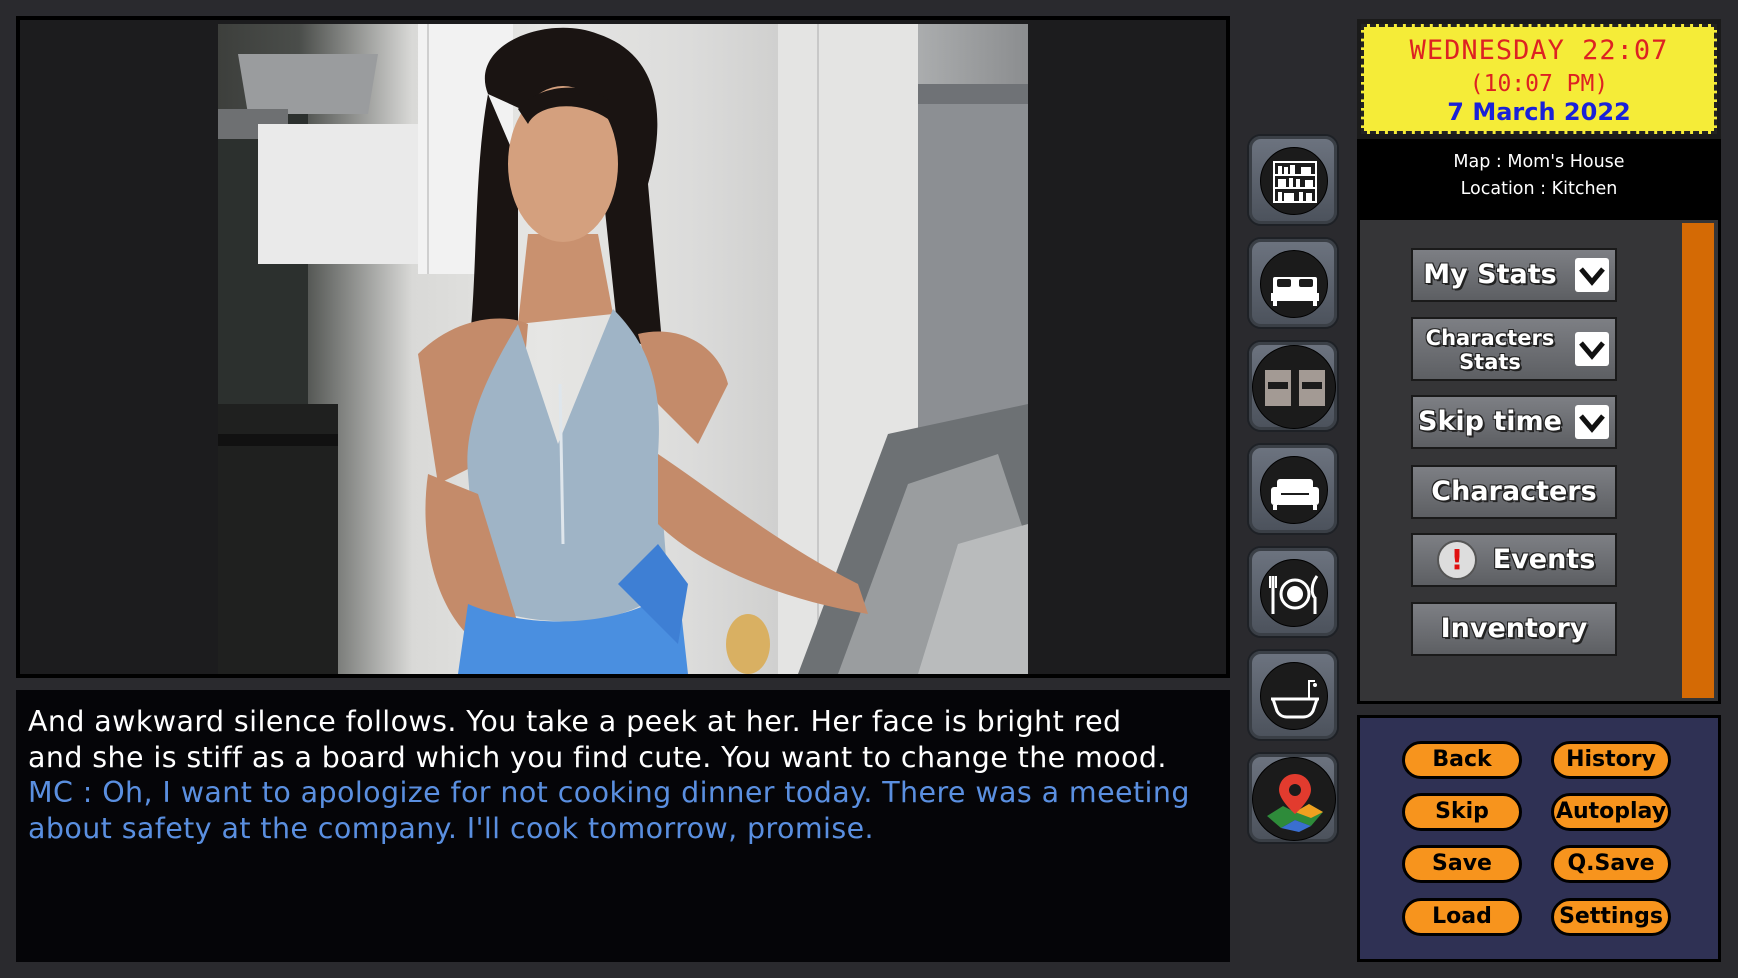  I want to click on events-label: Events, so click(1544, 559).